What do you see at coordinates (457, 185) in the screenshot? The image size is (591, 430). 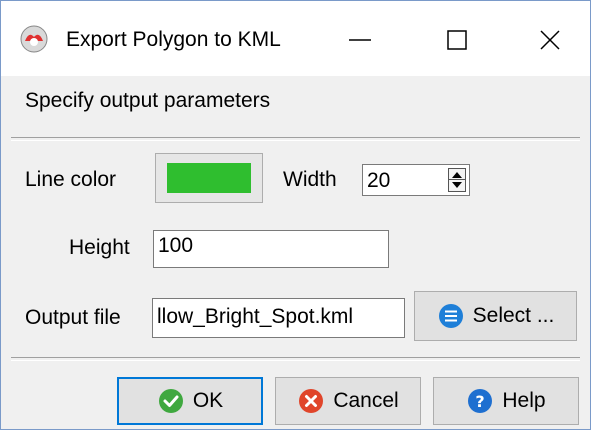 I see `spin-down-icon` at bounding box center [457, 185].